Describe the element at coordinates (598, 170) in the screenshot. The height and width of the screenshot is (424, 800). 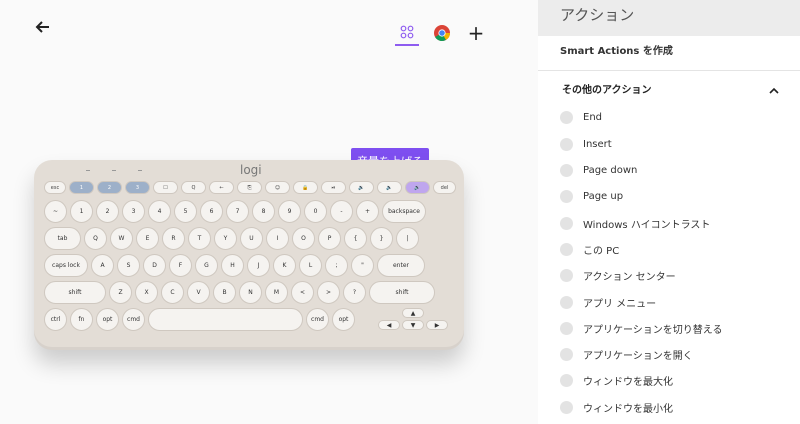
I see `action-item: Page down` at that location.